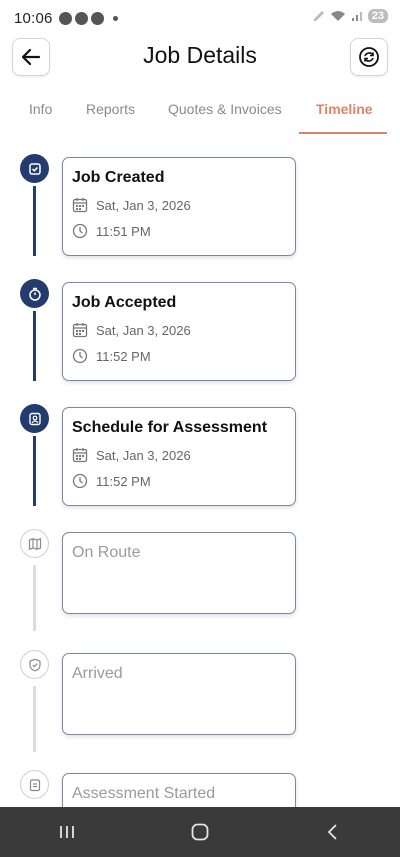 The height and width of the screenshot is (857, 400). I want to click on timeline-node-job-created, so click(34, 168).